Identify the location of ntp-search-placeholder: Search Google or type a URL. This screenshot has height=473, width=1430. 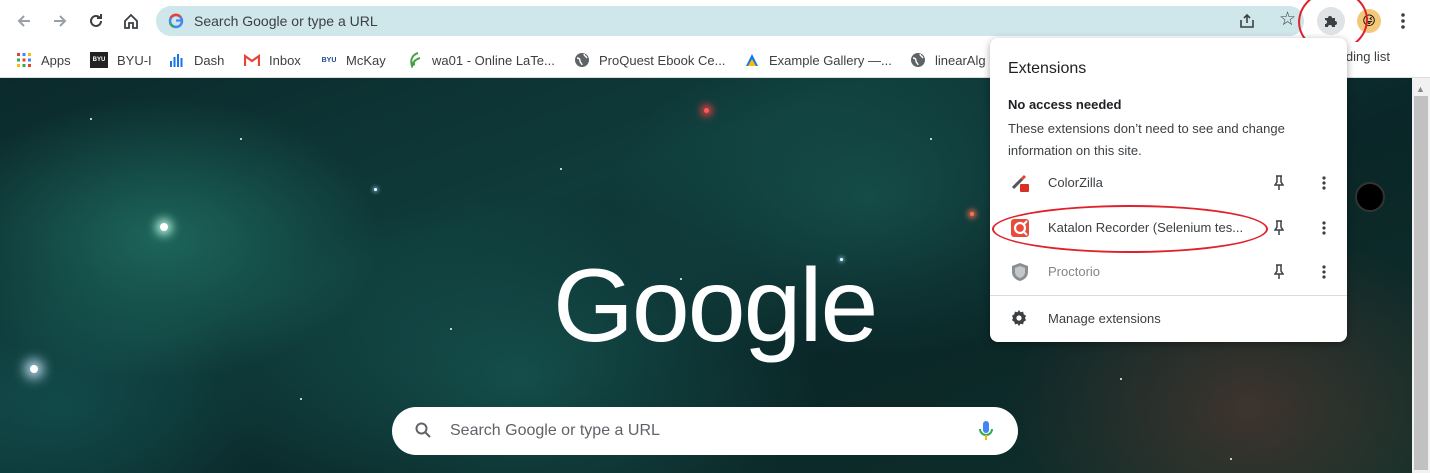
(555, 430).